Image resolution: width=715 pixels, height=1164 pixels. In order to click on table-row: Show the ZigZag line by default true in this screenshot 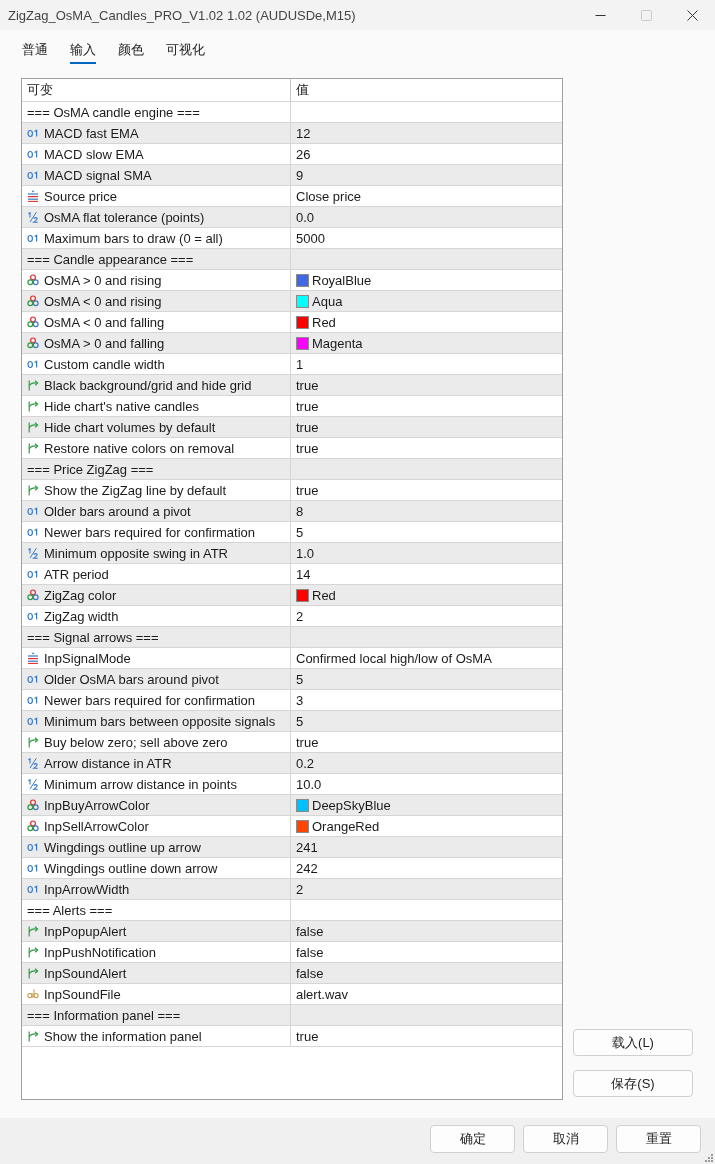, I will do `click(292, 490)`.